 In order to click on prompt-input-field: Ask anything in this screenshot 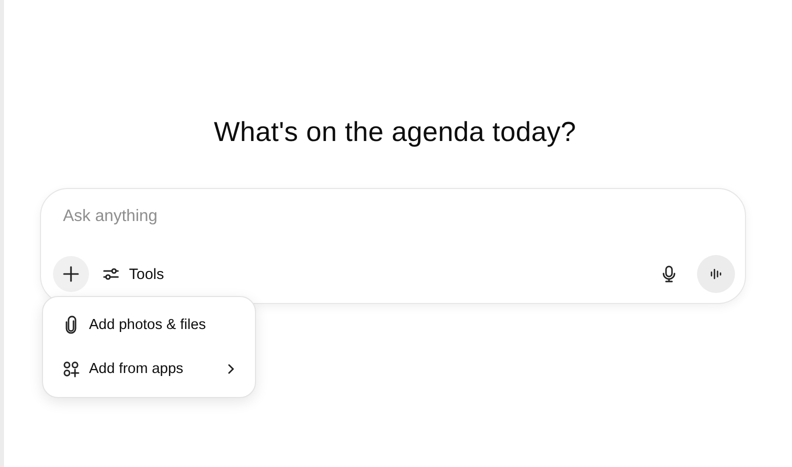, I will do `click(394, 216)`.